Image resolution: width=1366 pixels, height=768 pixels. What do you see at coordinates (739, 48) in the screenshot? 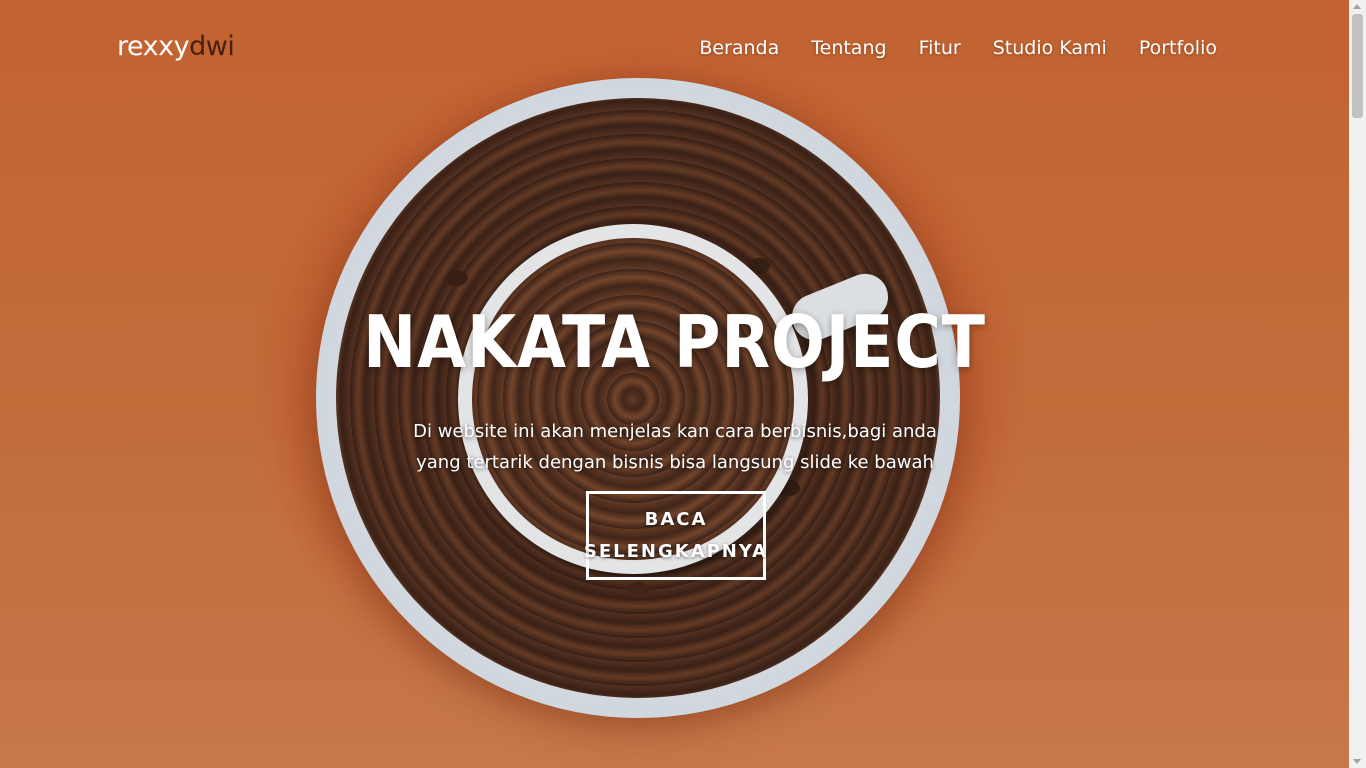
I see `nav-item-beranda: Beranda` at bounding box center [739, 48].